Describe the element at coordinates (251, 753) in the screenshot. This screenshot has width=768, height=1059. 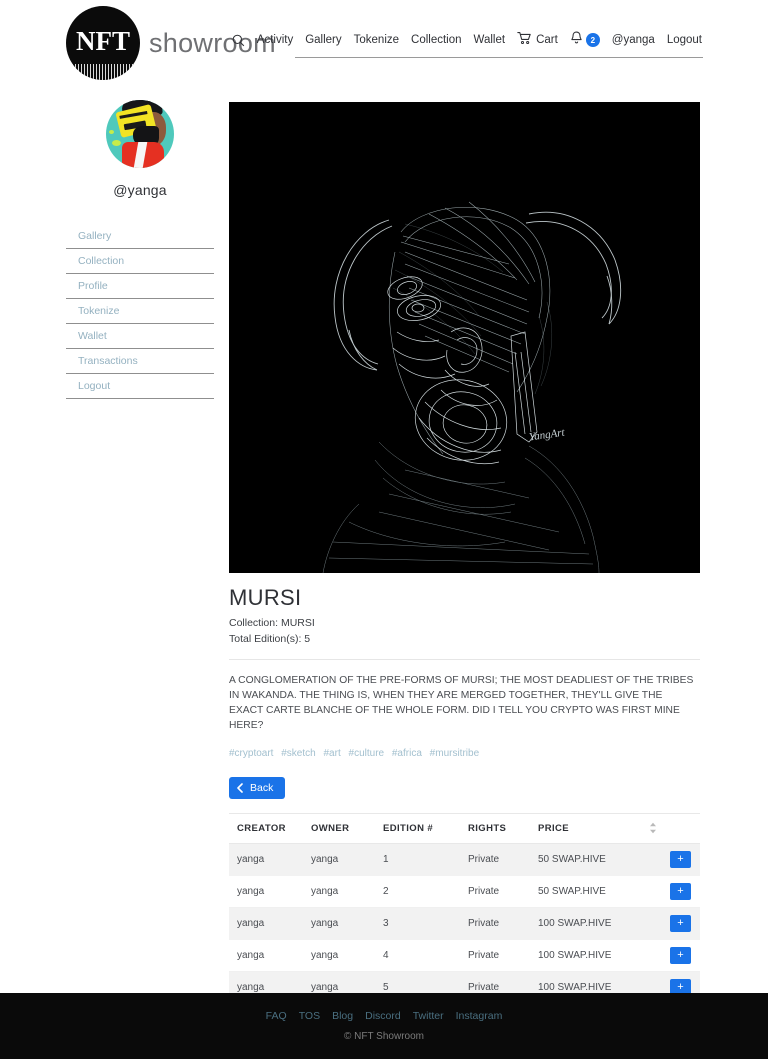
I see `tag-cryptoart: #cryptoart` at that location.